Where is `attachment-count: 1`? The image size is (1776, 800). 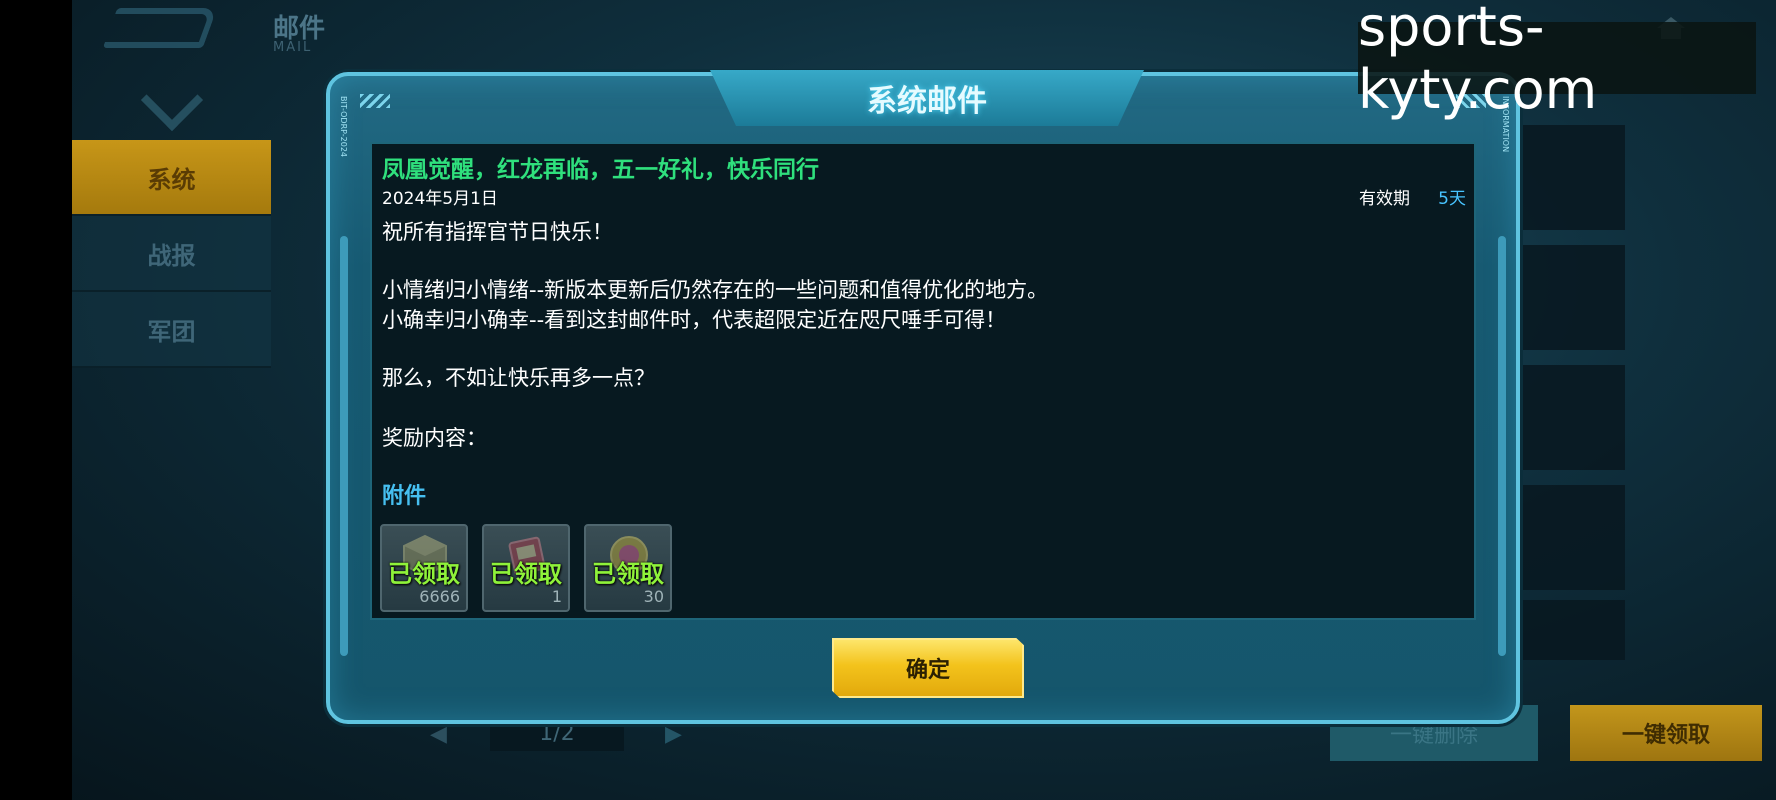 attachment-count: 1 is located at coordinates (556, 596).